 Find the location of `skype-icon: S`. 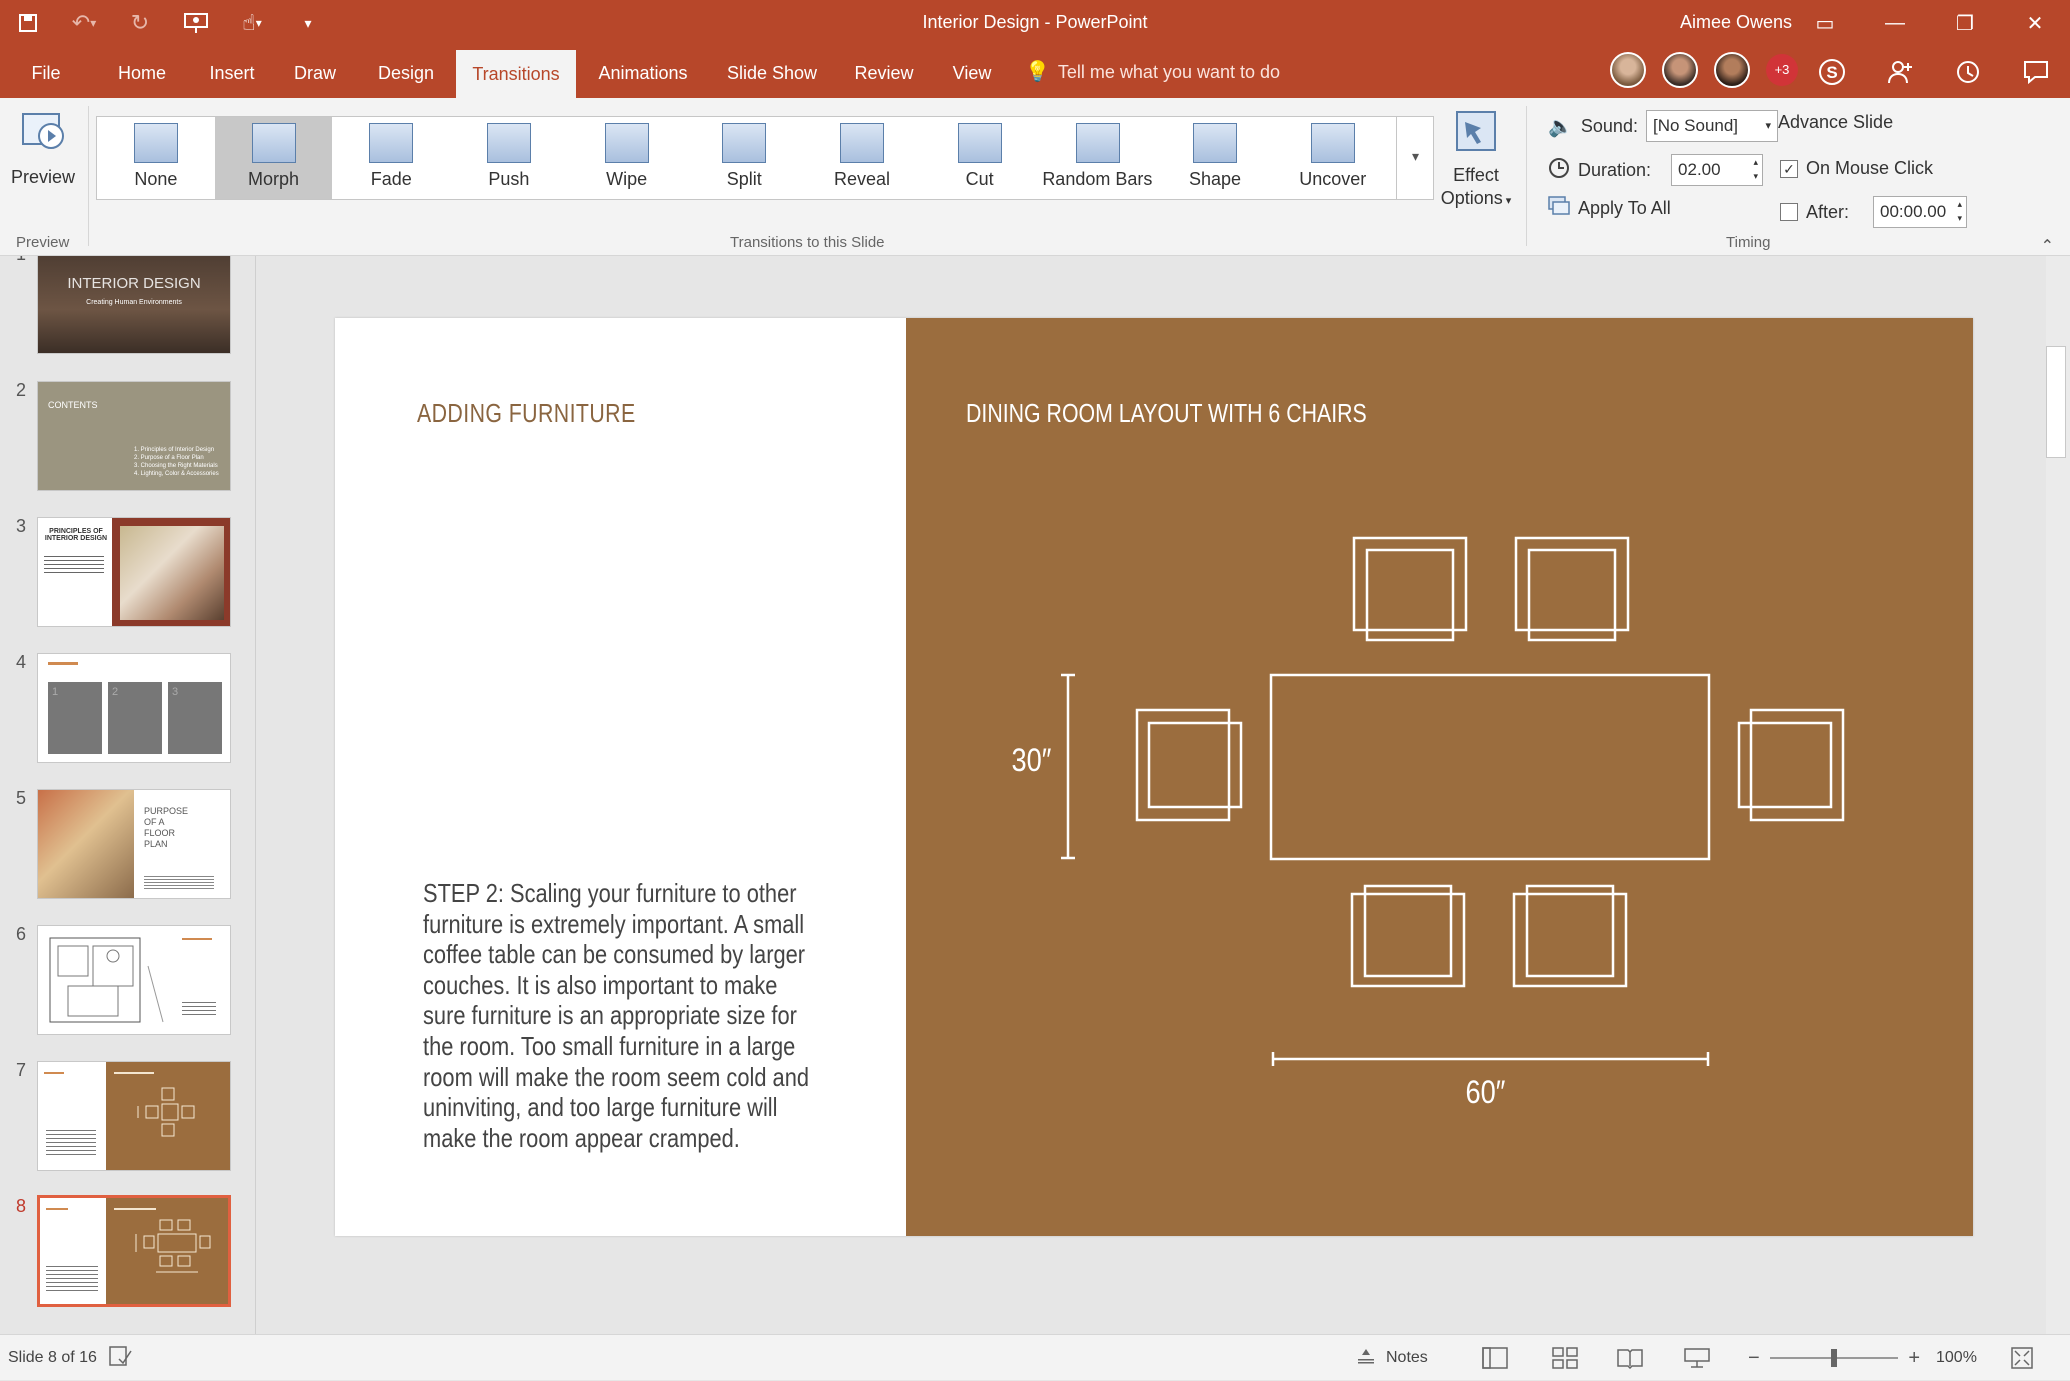

skype-icon: S is located at coordinates (1832, 72).